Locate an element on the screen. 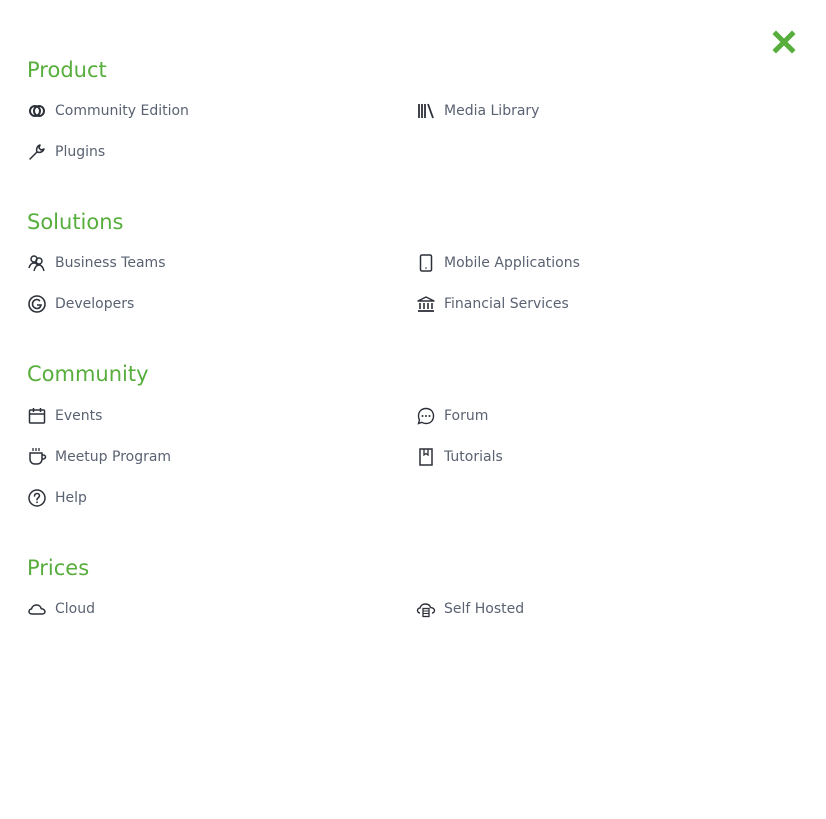 The image size is (826, 819). menu-item-cloud: Cloud is located at coordinates (61, 609).